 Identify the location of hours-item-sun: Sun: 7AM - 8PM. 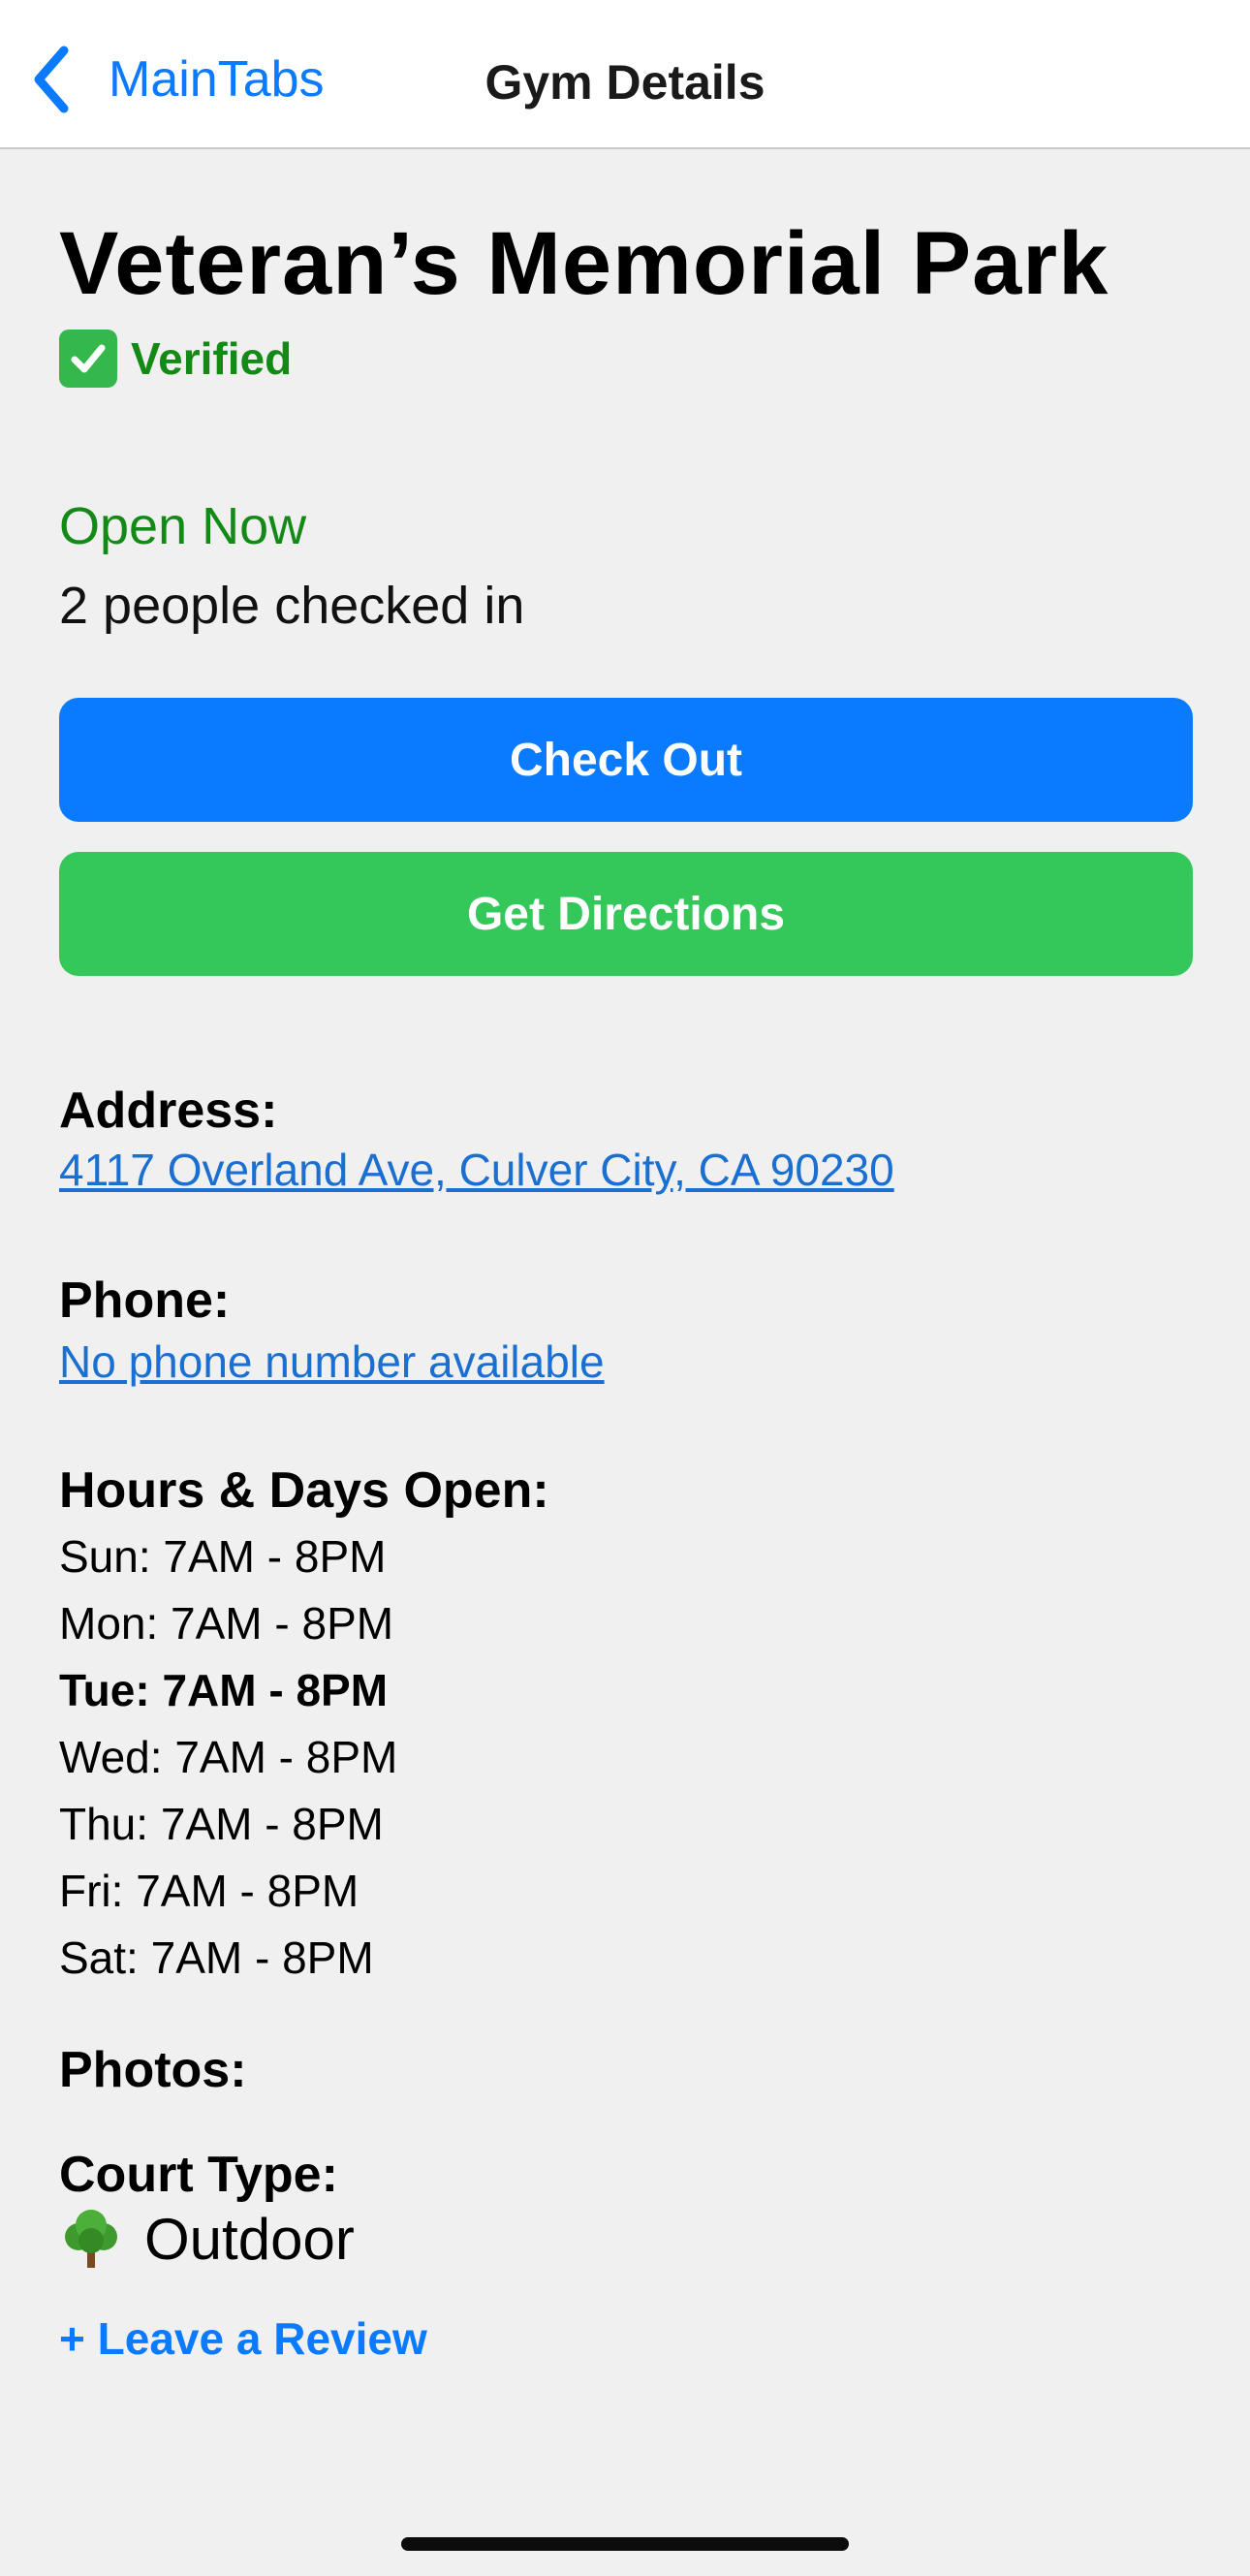
(223, 1556).